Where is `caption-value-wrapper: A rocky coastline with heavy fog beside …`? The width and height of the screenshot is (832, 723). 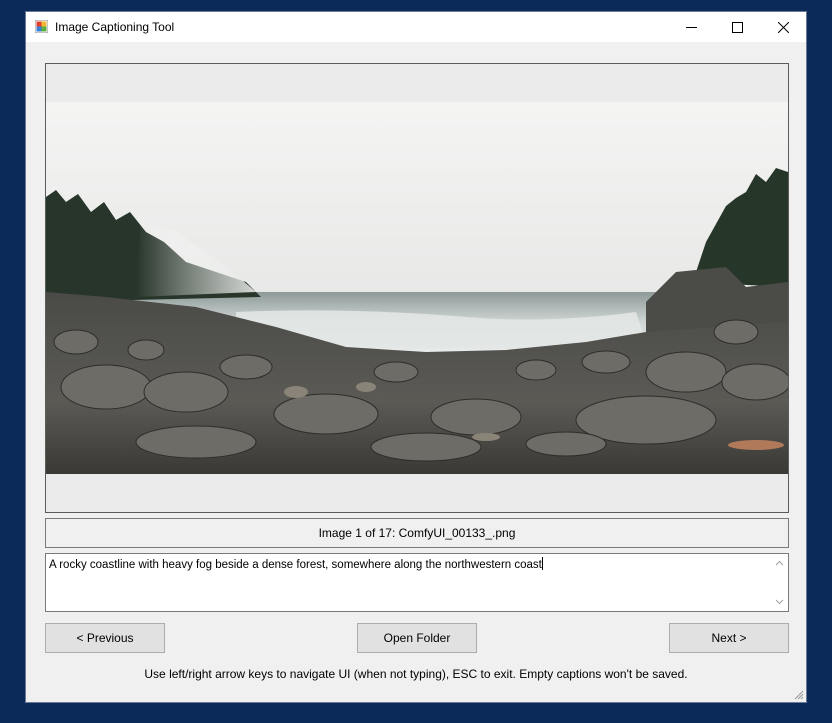 caption-value-wrapper: A rocky coastline with heavy fog beside … is located at coordinates (296, 564).